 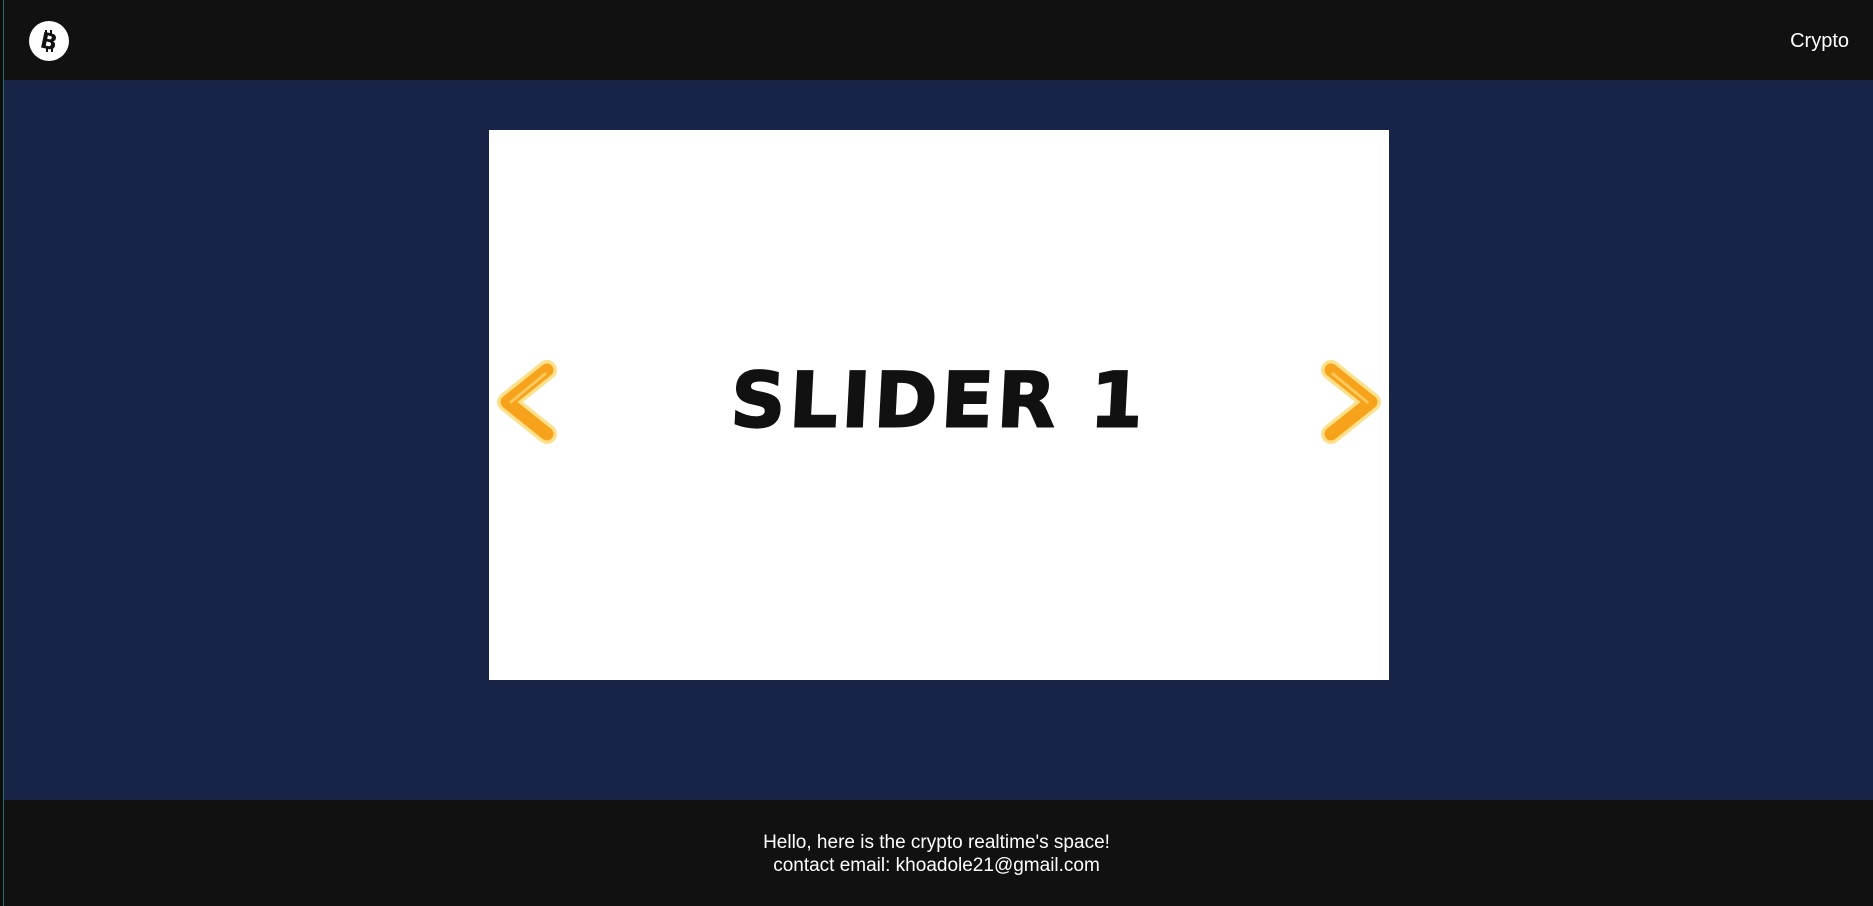 What do you see at coordinates (1351, 402) in the screenshot?
I see `chevron-right-icon` at bounding box center [1351, 402].